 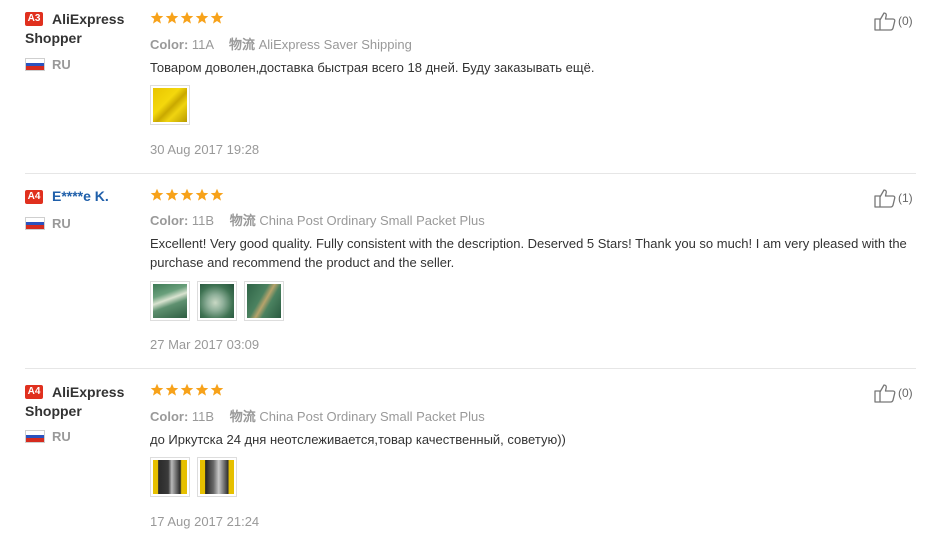 I want to click on helpful-button: (1), so click(x=893, y=198).